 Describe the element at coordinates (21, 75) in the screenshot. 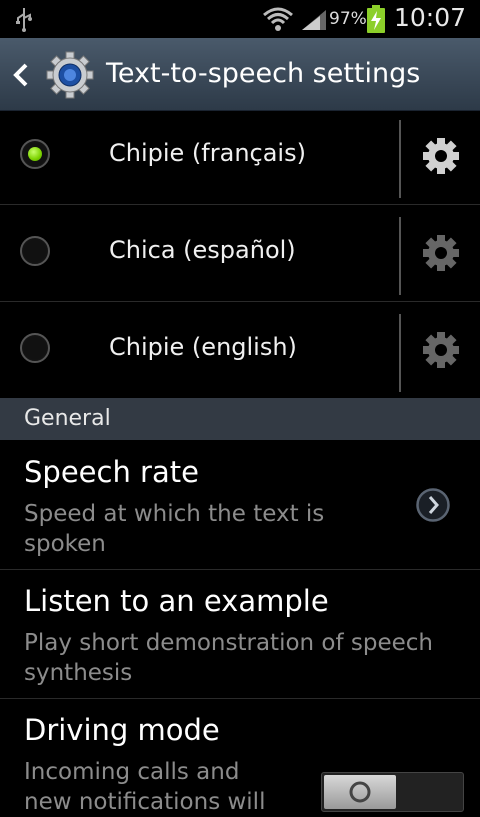

I see `chevron-left-icon` at that location.